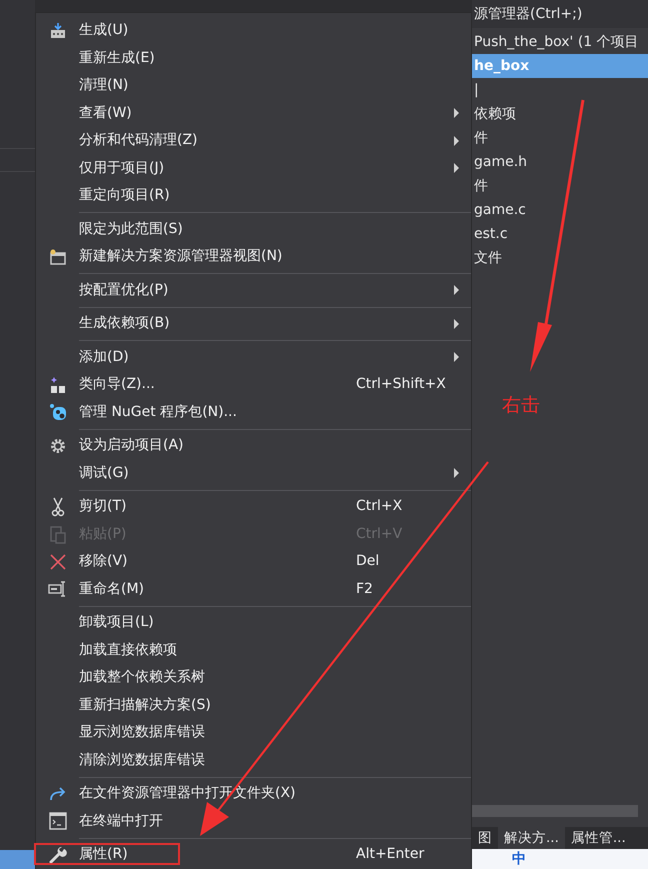 Image resolution: width=648 pixels, height=869 pixels. What do you see at coordinates (253, 562) in the screenshot?
I see `menu-item: 移除(V) Del` at bounding box center [253, 562].